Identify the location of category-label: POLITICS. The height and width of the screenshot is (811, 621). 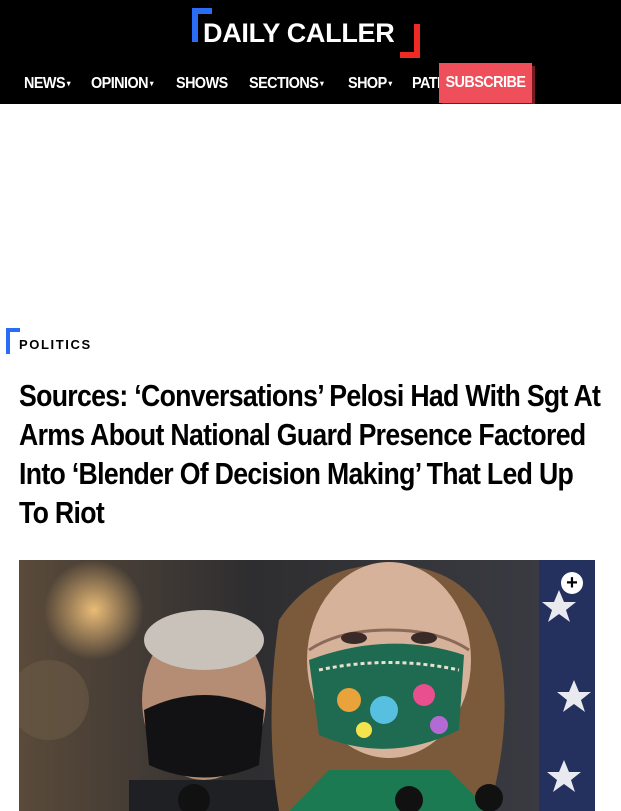
(55, 344).